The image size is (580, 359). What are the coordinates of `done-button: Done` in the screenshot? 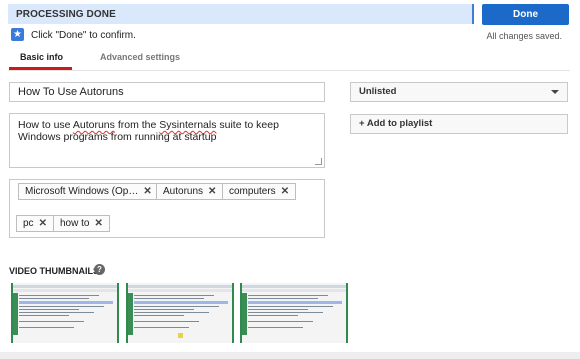 It's located at (525, 14).